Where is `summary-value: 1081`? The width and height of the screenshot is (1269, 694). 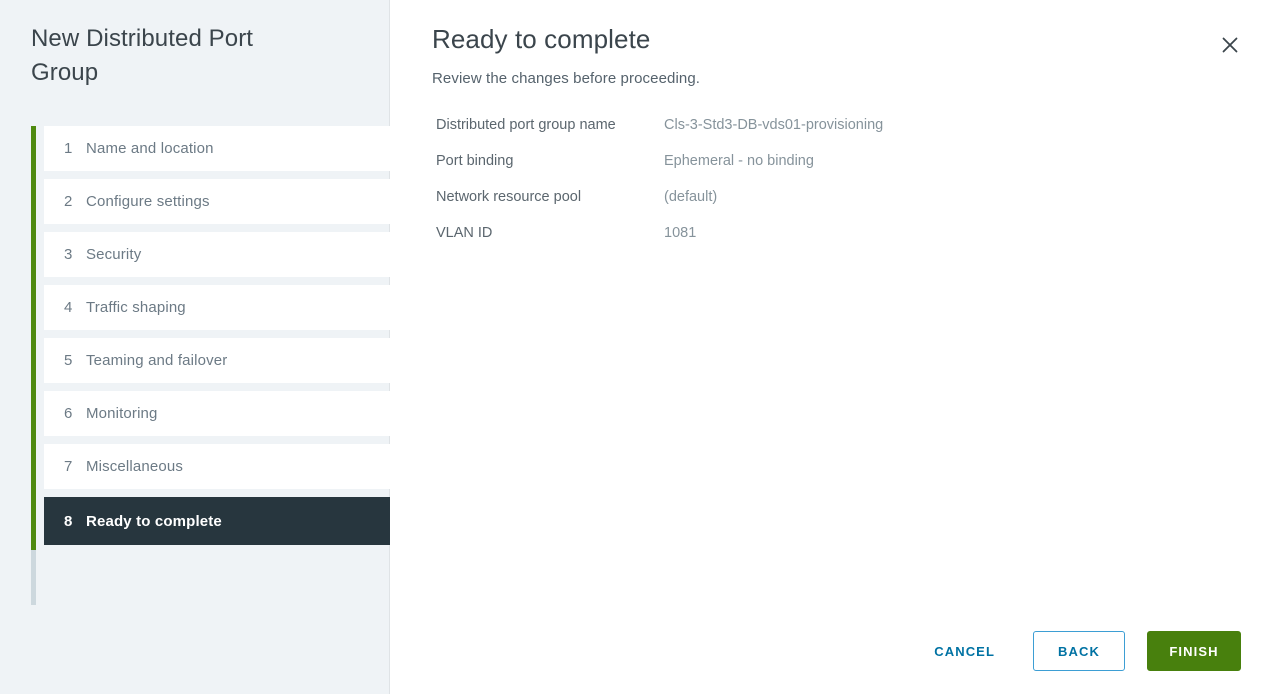
summary-value: 1081 is located at coordinates (680, 233).